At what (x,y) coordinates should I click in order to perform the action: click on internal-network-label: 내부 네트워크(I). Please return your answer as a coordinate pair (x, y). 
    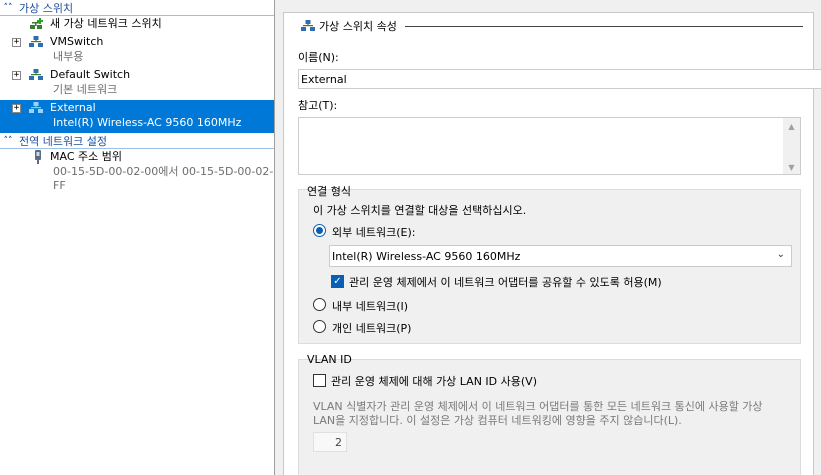
    Looking at the image, I should click on (370, 306).